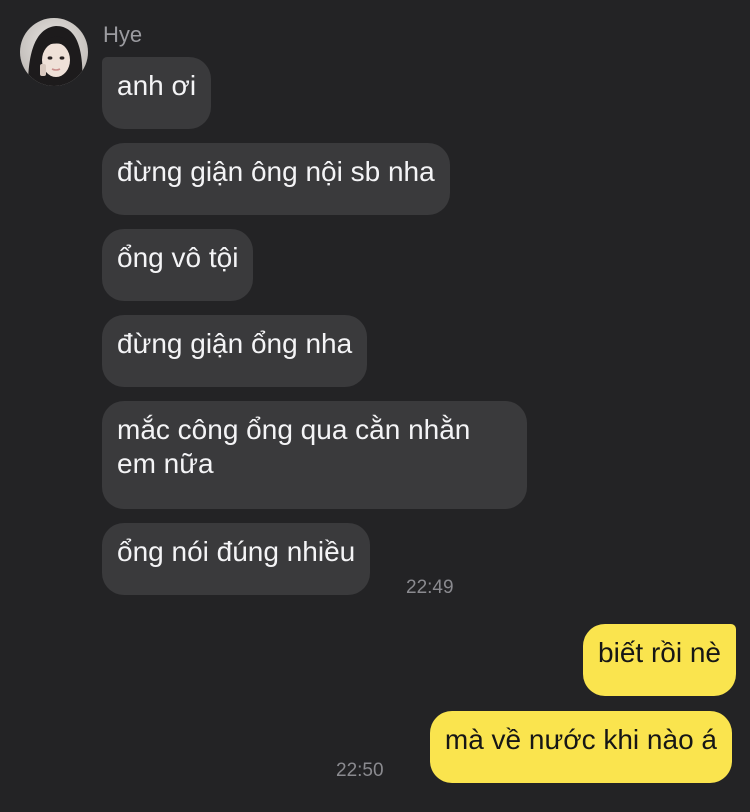 This screenshot has height=812, width=750. I want to click on user-avatar-photo-icon, so click(54, 52).